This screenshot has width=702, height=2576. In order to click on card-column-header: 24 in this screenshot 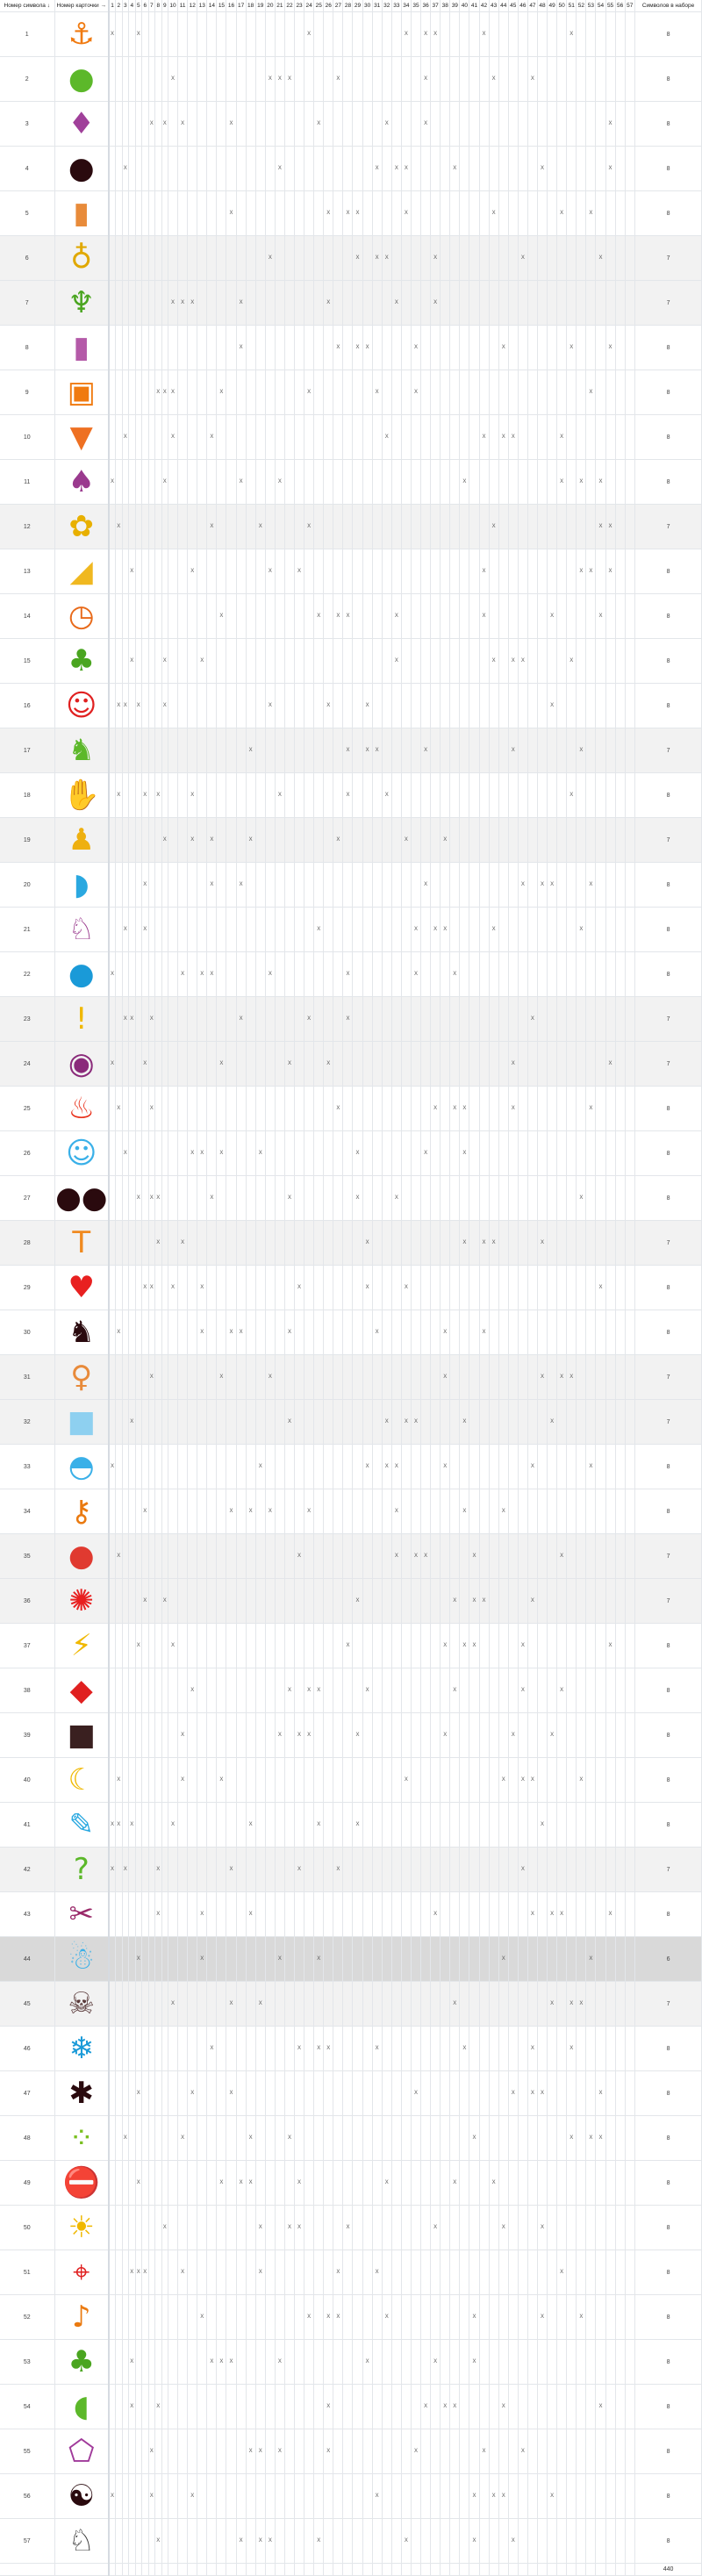, I will do `click(309, 6)`.